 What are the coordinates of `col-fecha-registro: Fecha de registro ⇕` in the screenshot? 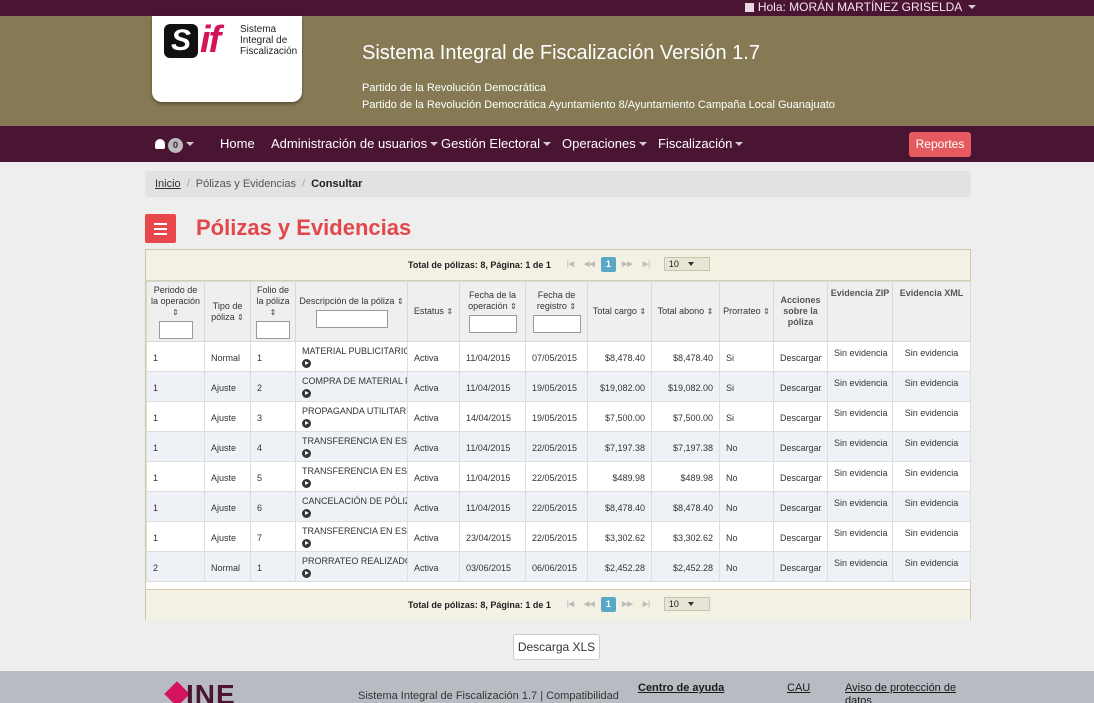 It's located at (556, 311).